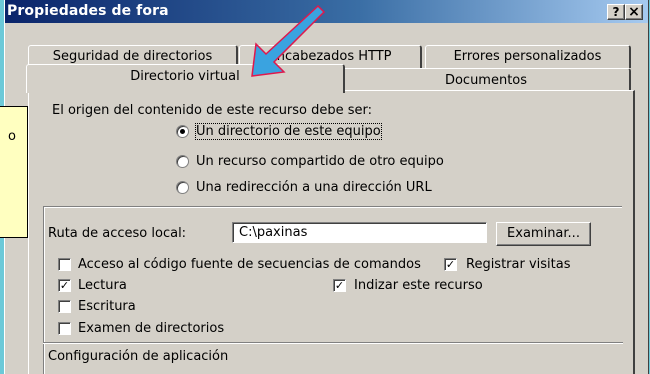 This screenshot has width=650, height=374. Describe the element at coordinates (117, 233) in the screenshot. I see `local-path-label: Ruta de acceso local:` at that location.